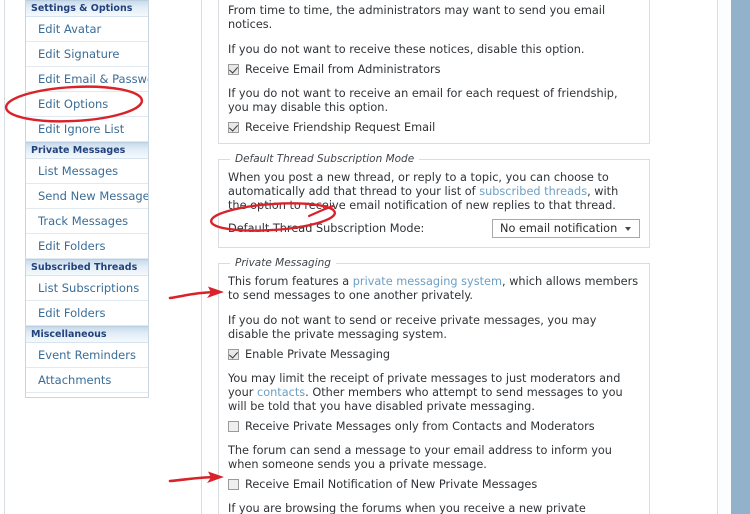 The width and height of the screenshot is (750, 514). What do you see at coordinates (87, 246) in the screenshot?
I see `sidebar-item-edit-folders-pm: Edit Folders` at bounding box center [87, 246].